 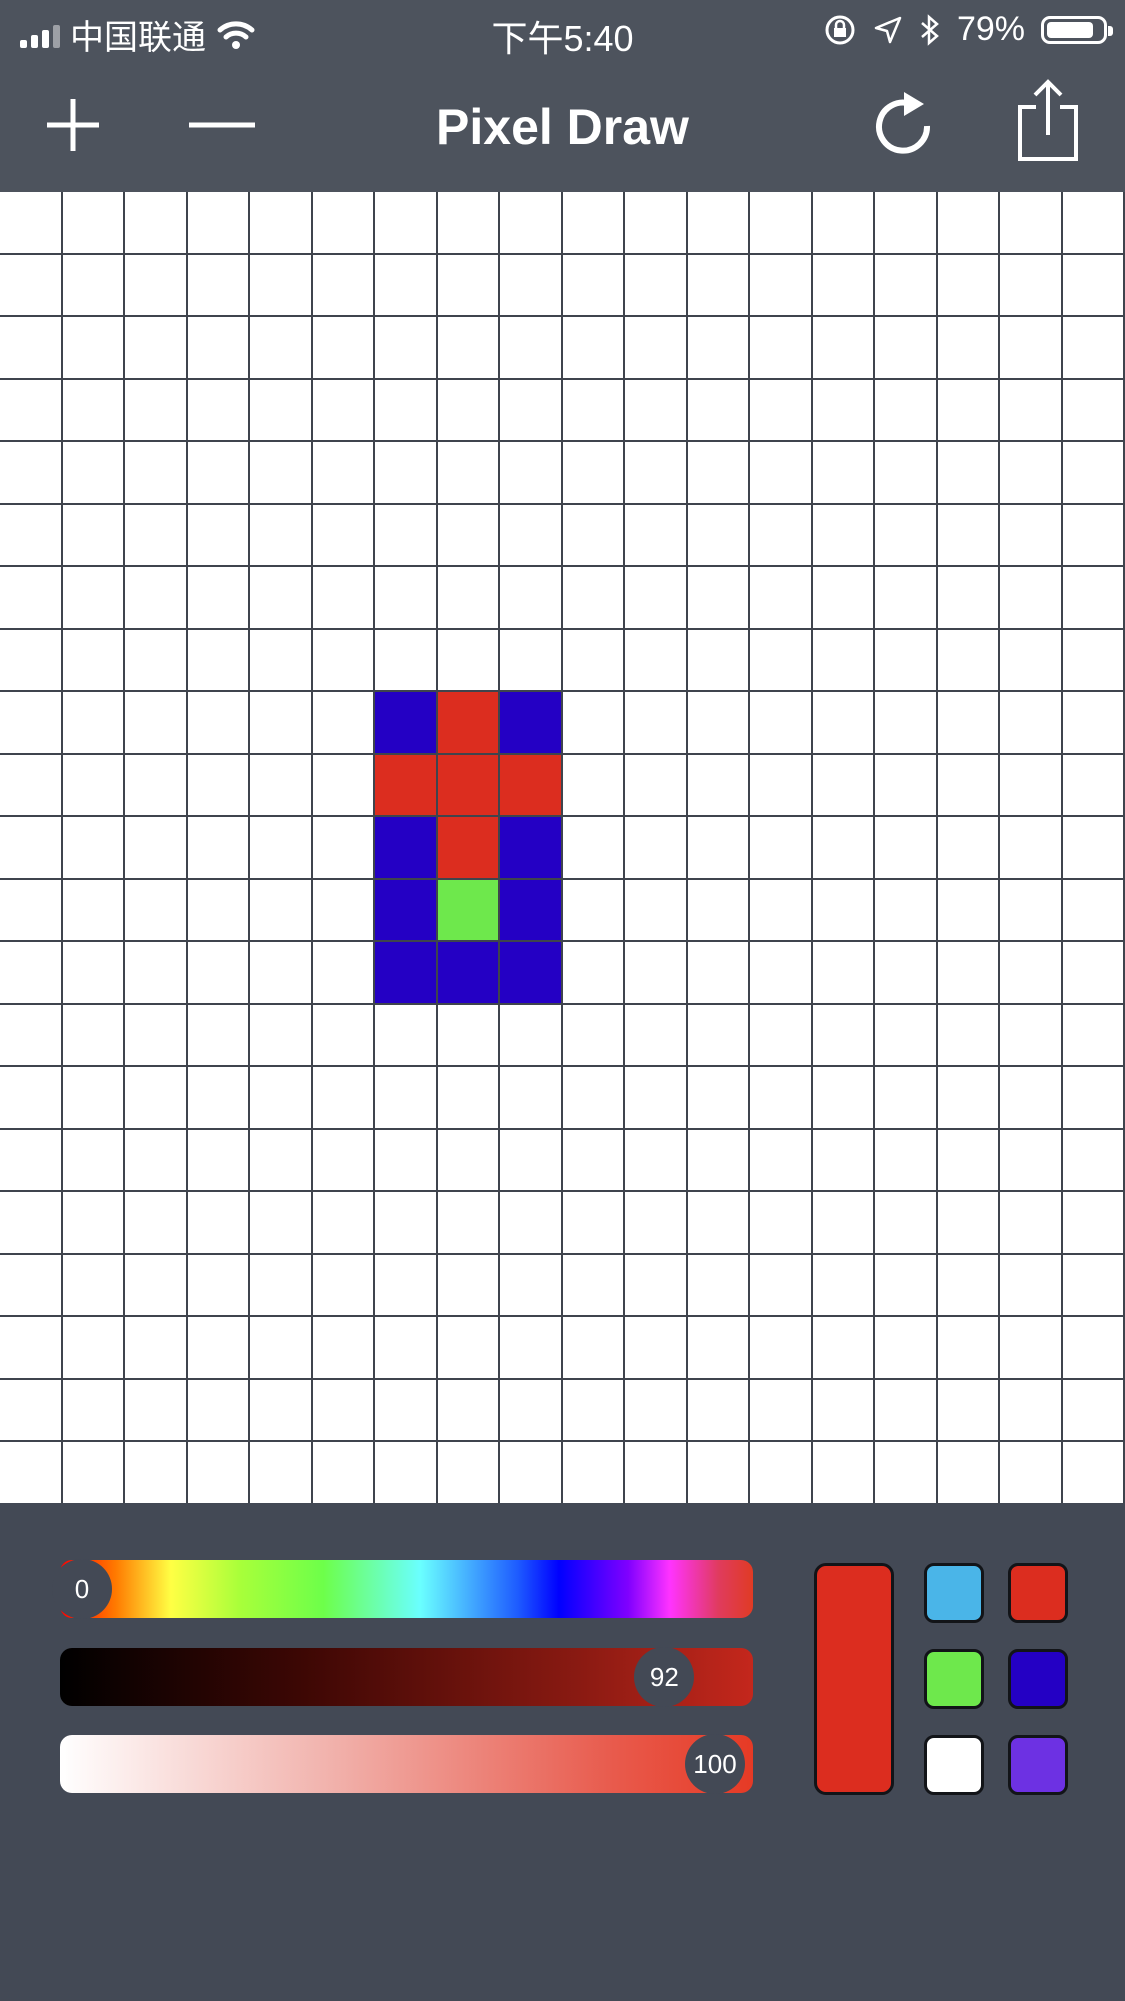 I want to click on hue-slider-knob: 0, so click(x=82, y=1589).